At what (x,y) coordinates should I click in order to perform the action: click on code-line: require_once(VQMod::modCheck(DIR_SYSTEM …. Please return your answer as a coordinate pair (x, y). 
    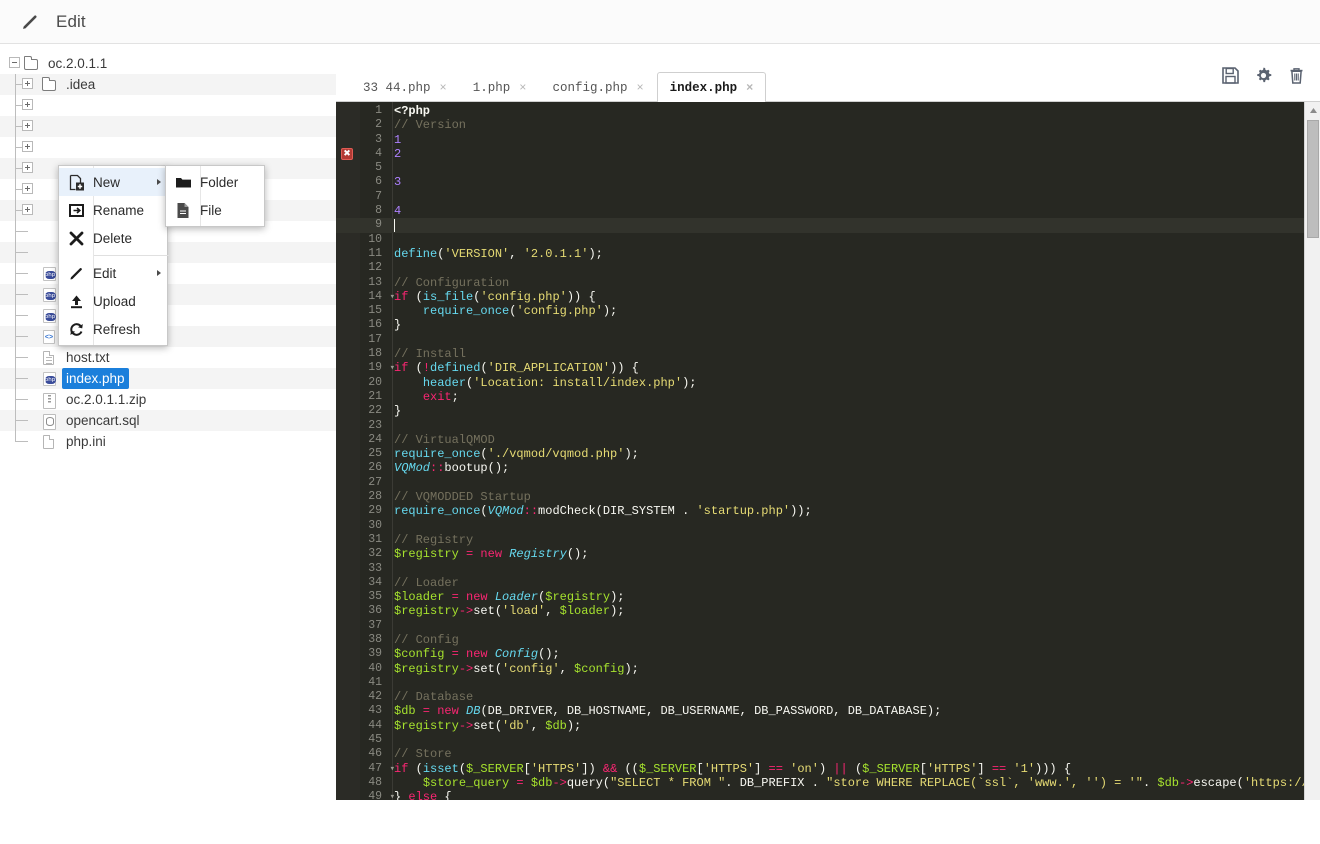
    Looking at the image, I should click on (849, 511).